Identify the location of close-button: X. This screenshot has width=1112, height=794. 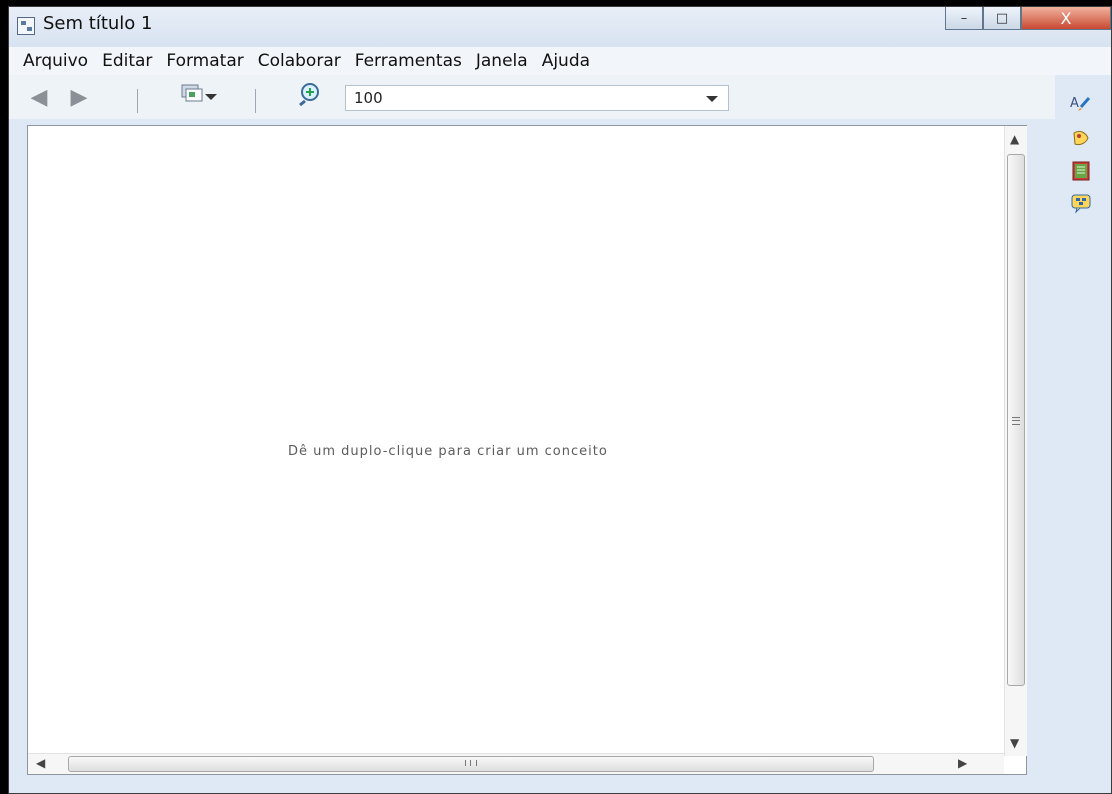
(1066, 18).